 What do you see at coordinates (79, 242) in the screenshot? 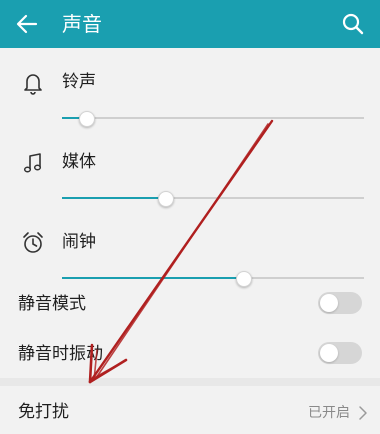
I see `alarm-label: 闹钟` at bounding box center [79, 242].